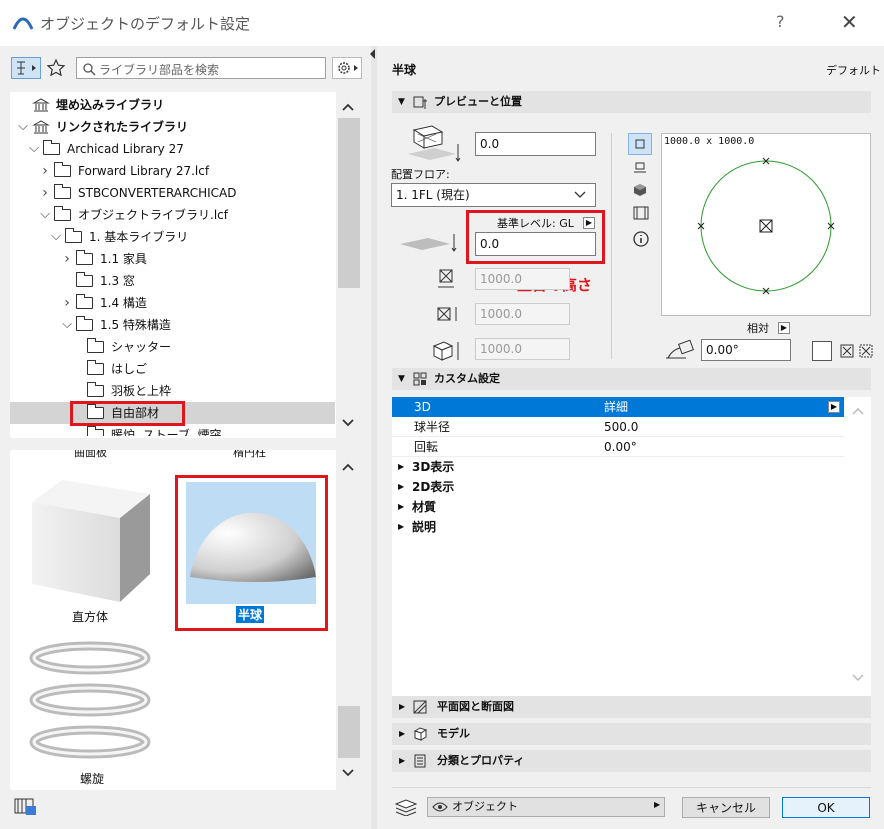 The width and height of the screenshot is (884, 829). What do you see at coordinates (631, 707) in the screenshot?
I see `section-plan-section: ▶ 平面図と断面図` at bounding box center [631, 707].